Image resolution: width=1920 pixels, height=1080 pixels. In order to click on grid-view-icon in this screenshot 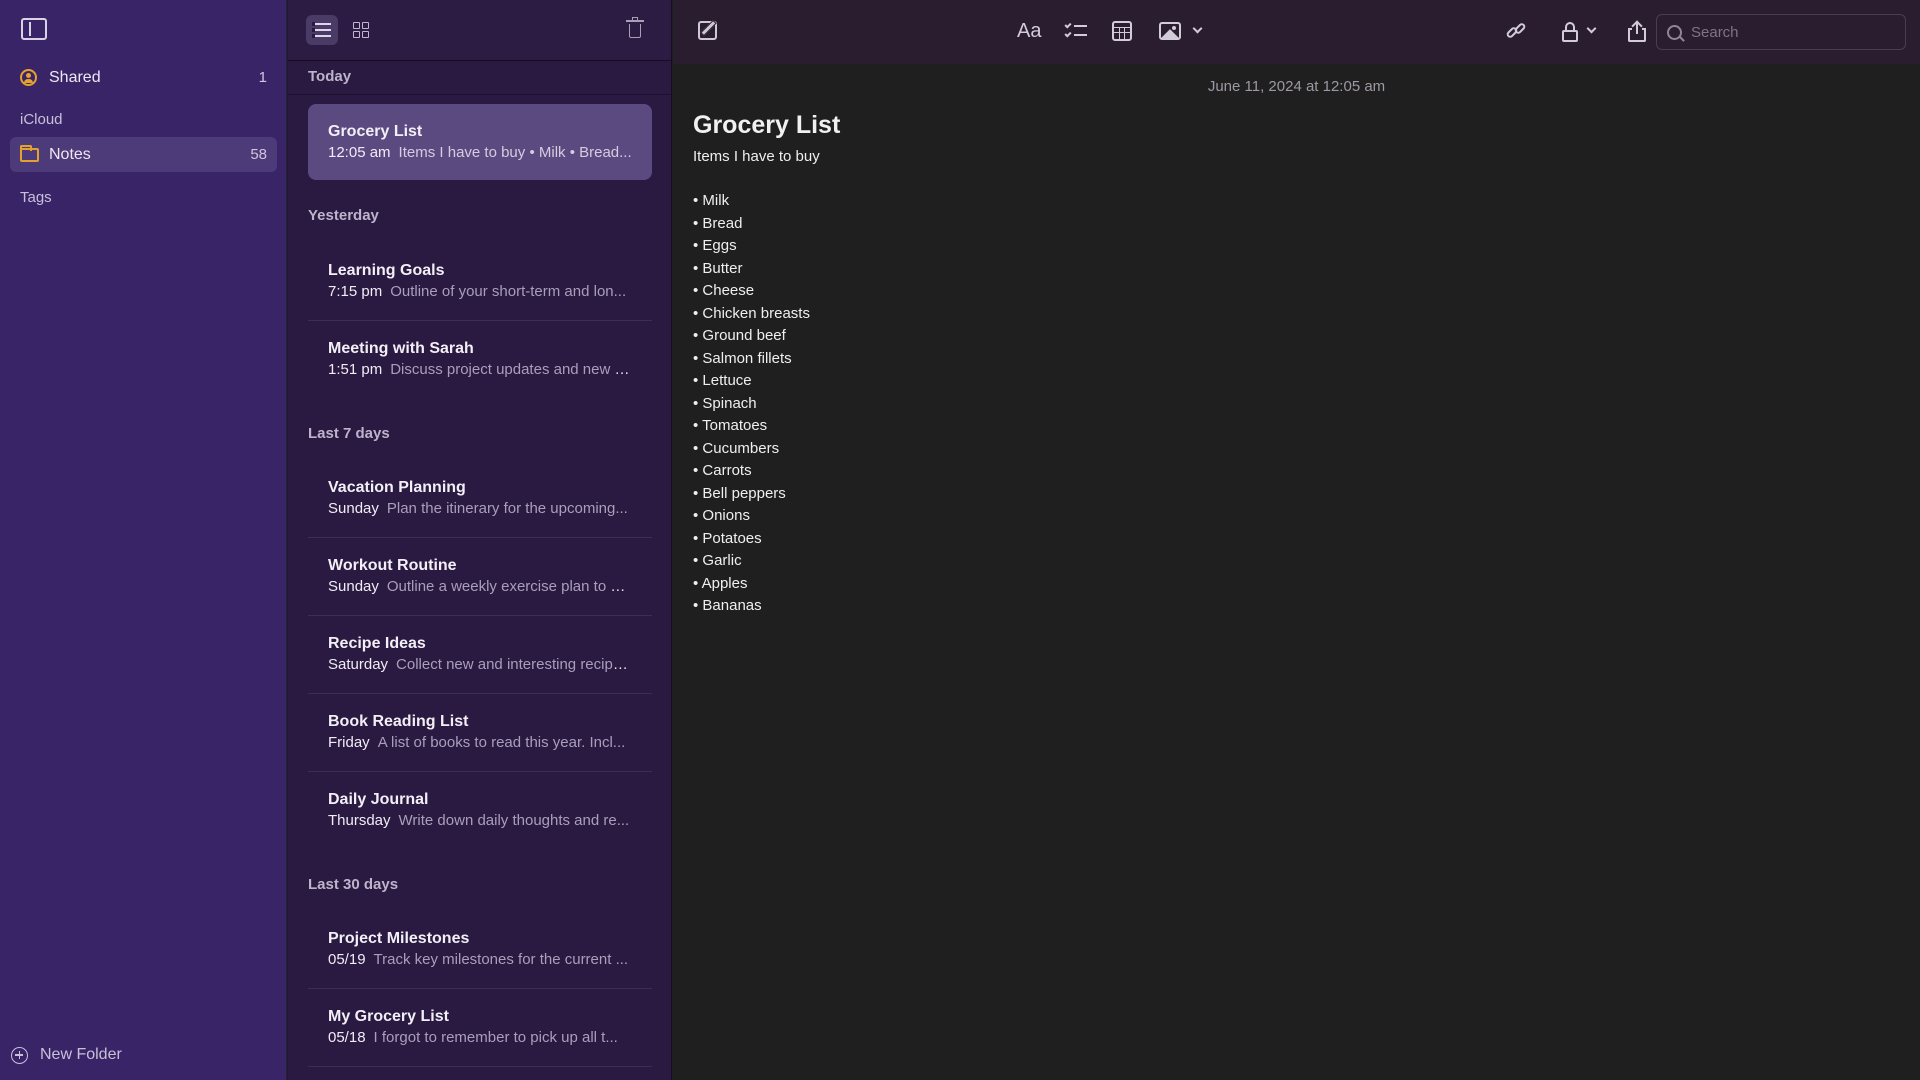, I will do `click(361, 30)`.